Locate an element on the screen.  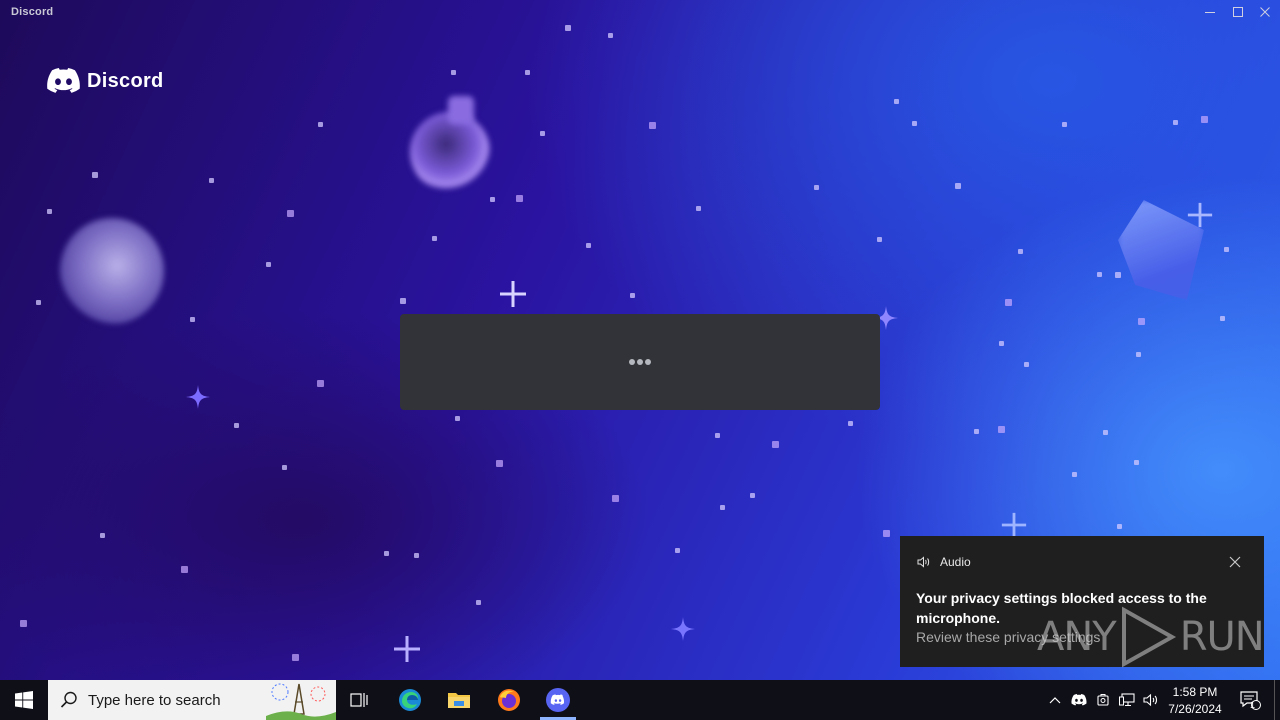
discord-tray-icon is located at coordinates (1079, 700).